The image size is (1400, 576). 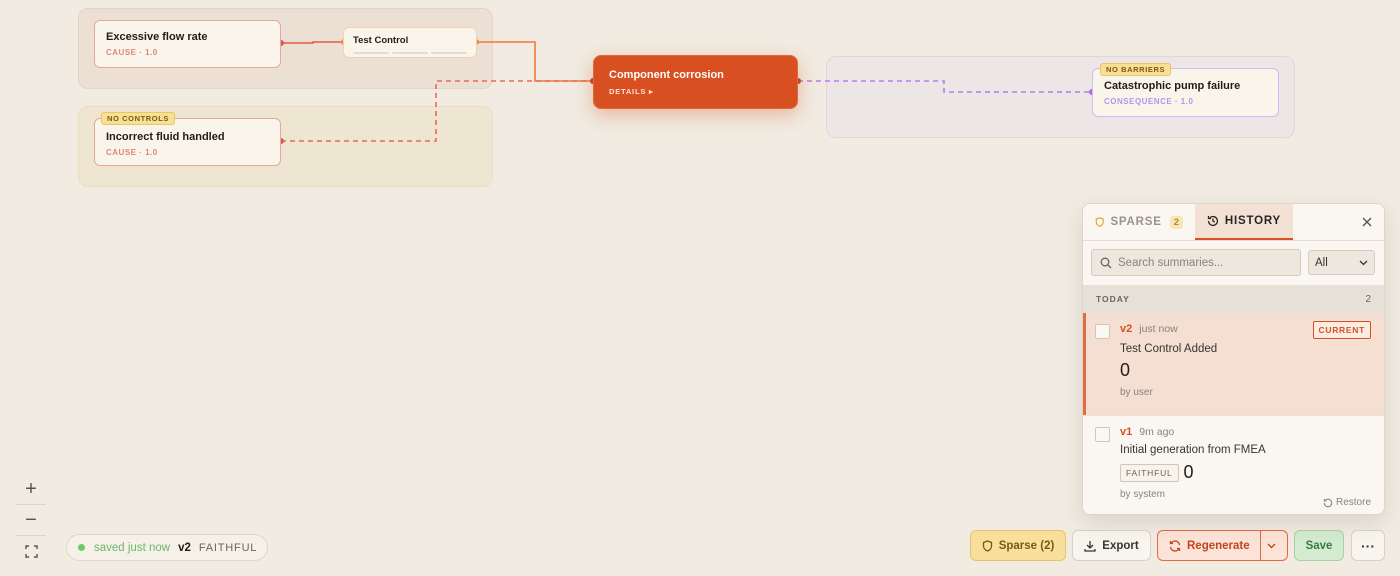 I want to click on history-filters: All, so click(x=1233, y=262).